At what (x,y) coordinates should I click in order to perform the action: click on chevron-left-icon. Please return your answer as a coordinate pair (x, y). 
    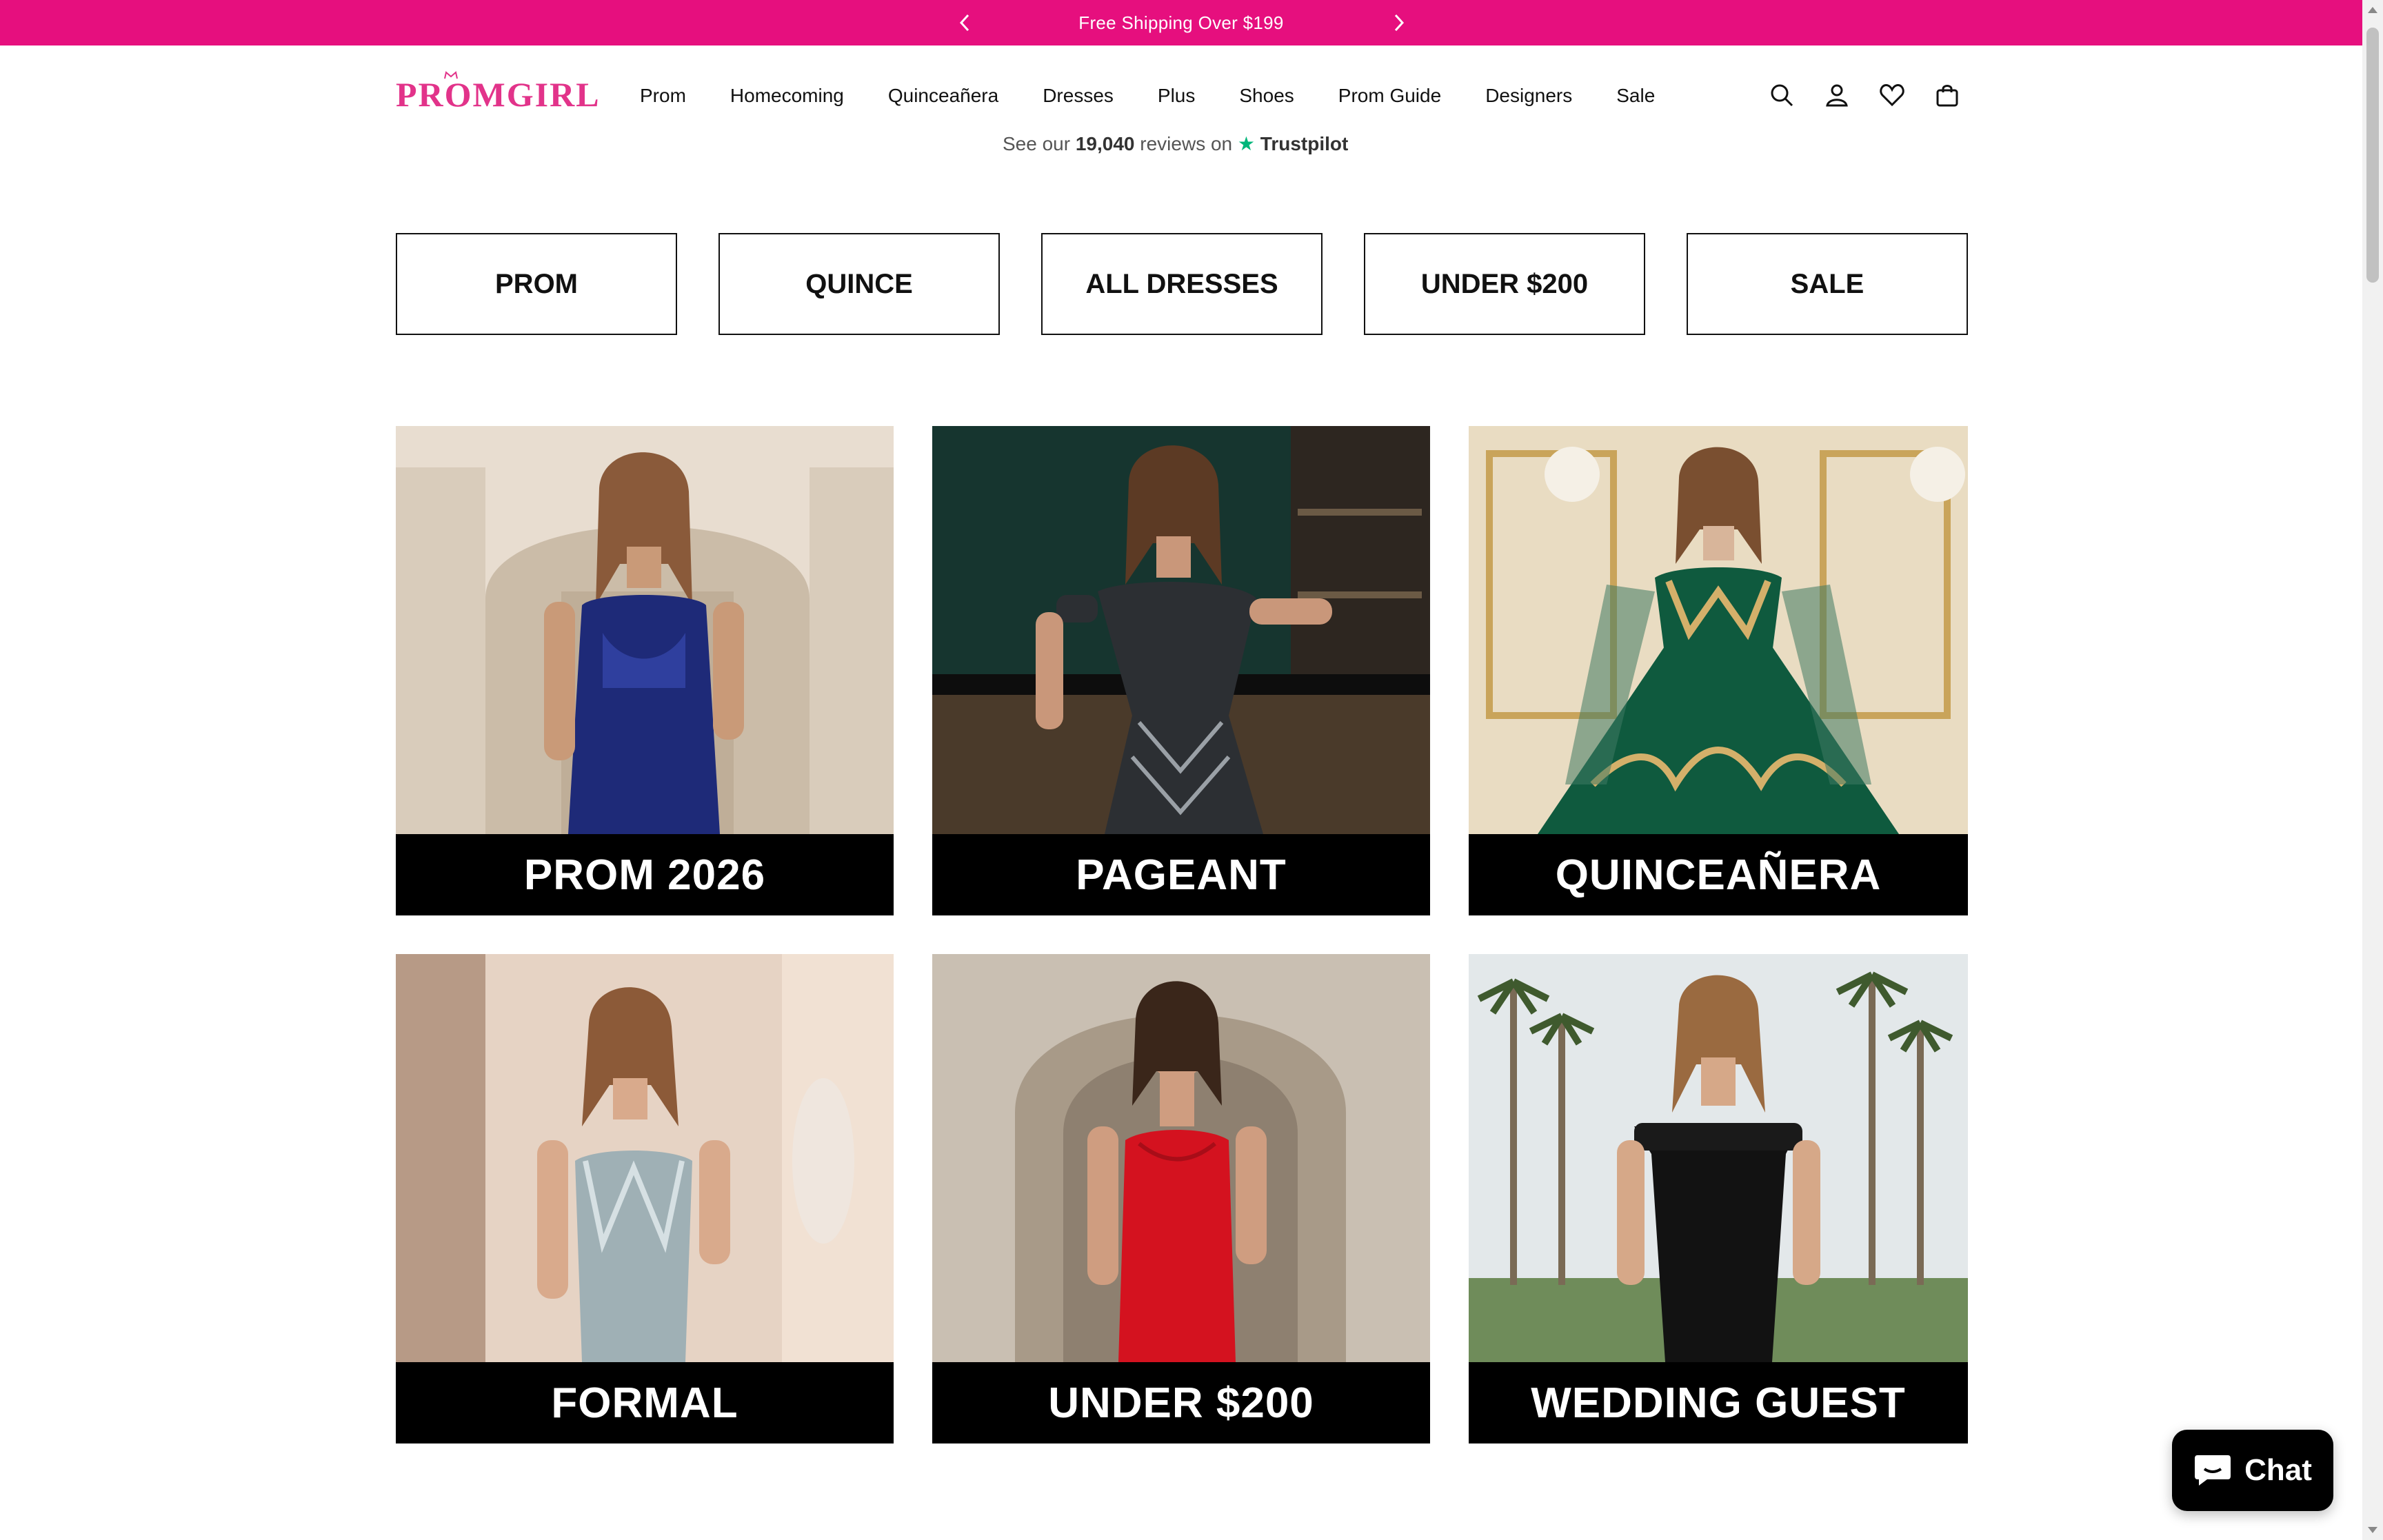
    Looking at the image, I should click on (964, 23).